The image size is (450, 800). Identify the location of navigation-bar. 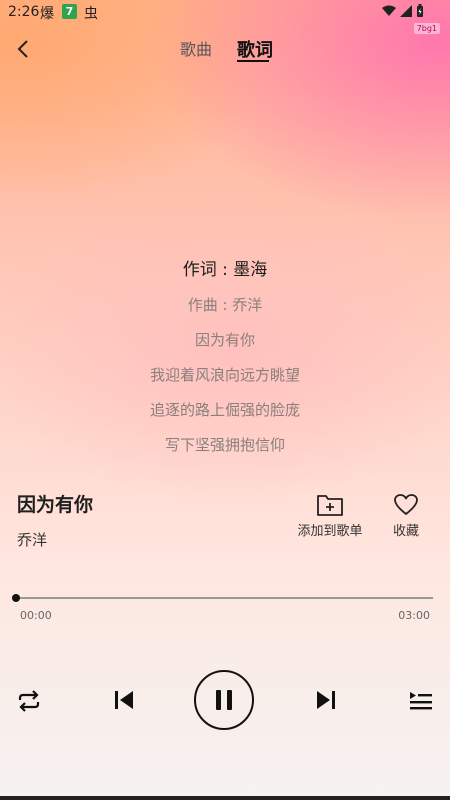
(225, 798).